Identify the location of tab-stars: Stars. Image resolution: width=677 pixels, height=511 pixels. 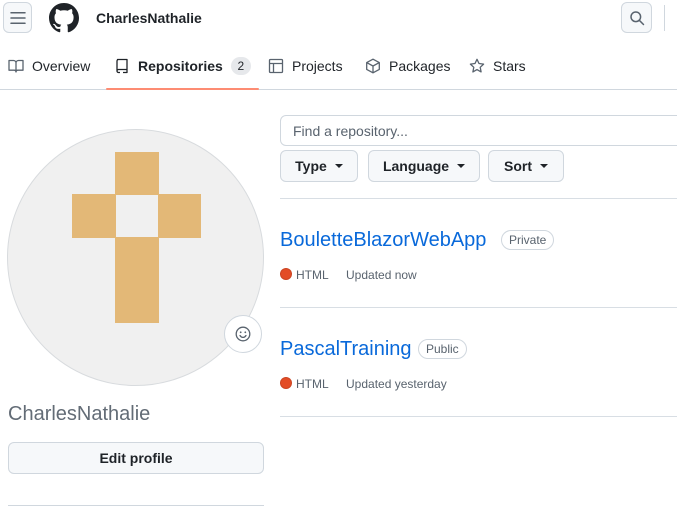
(497, 65).